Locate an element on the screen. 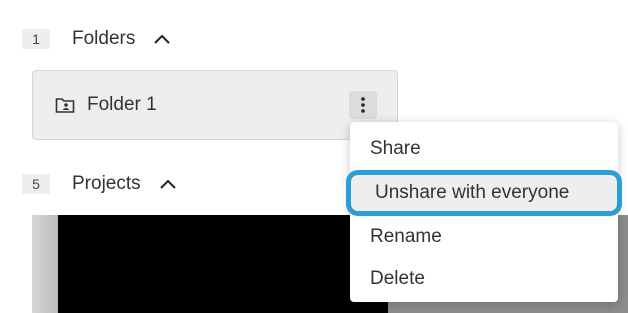 This screenshot has width=628, height=313. folder-shared-icon is located at coordinates (65, 105).